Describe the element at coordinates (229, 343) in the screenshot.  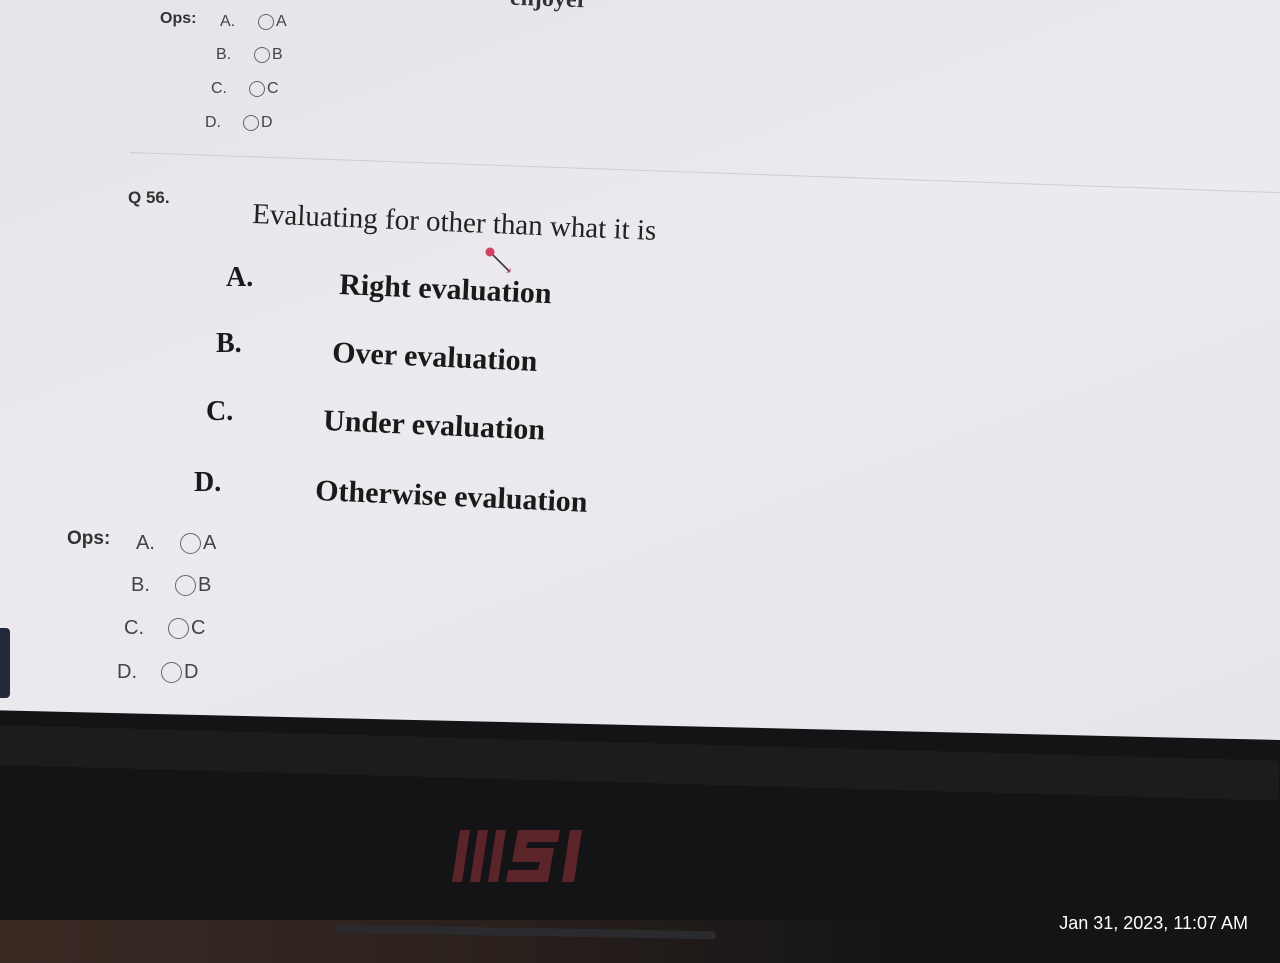
I see `option-b-letter: B.` at that location.